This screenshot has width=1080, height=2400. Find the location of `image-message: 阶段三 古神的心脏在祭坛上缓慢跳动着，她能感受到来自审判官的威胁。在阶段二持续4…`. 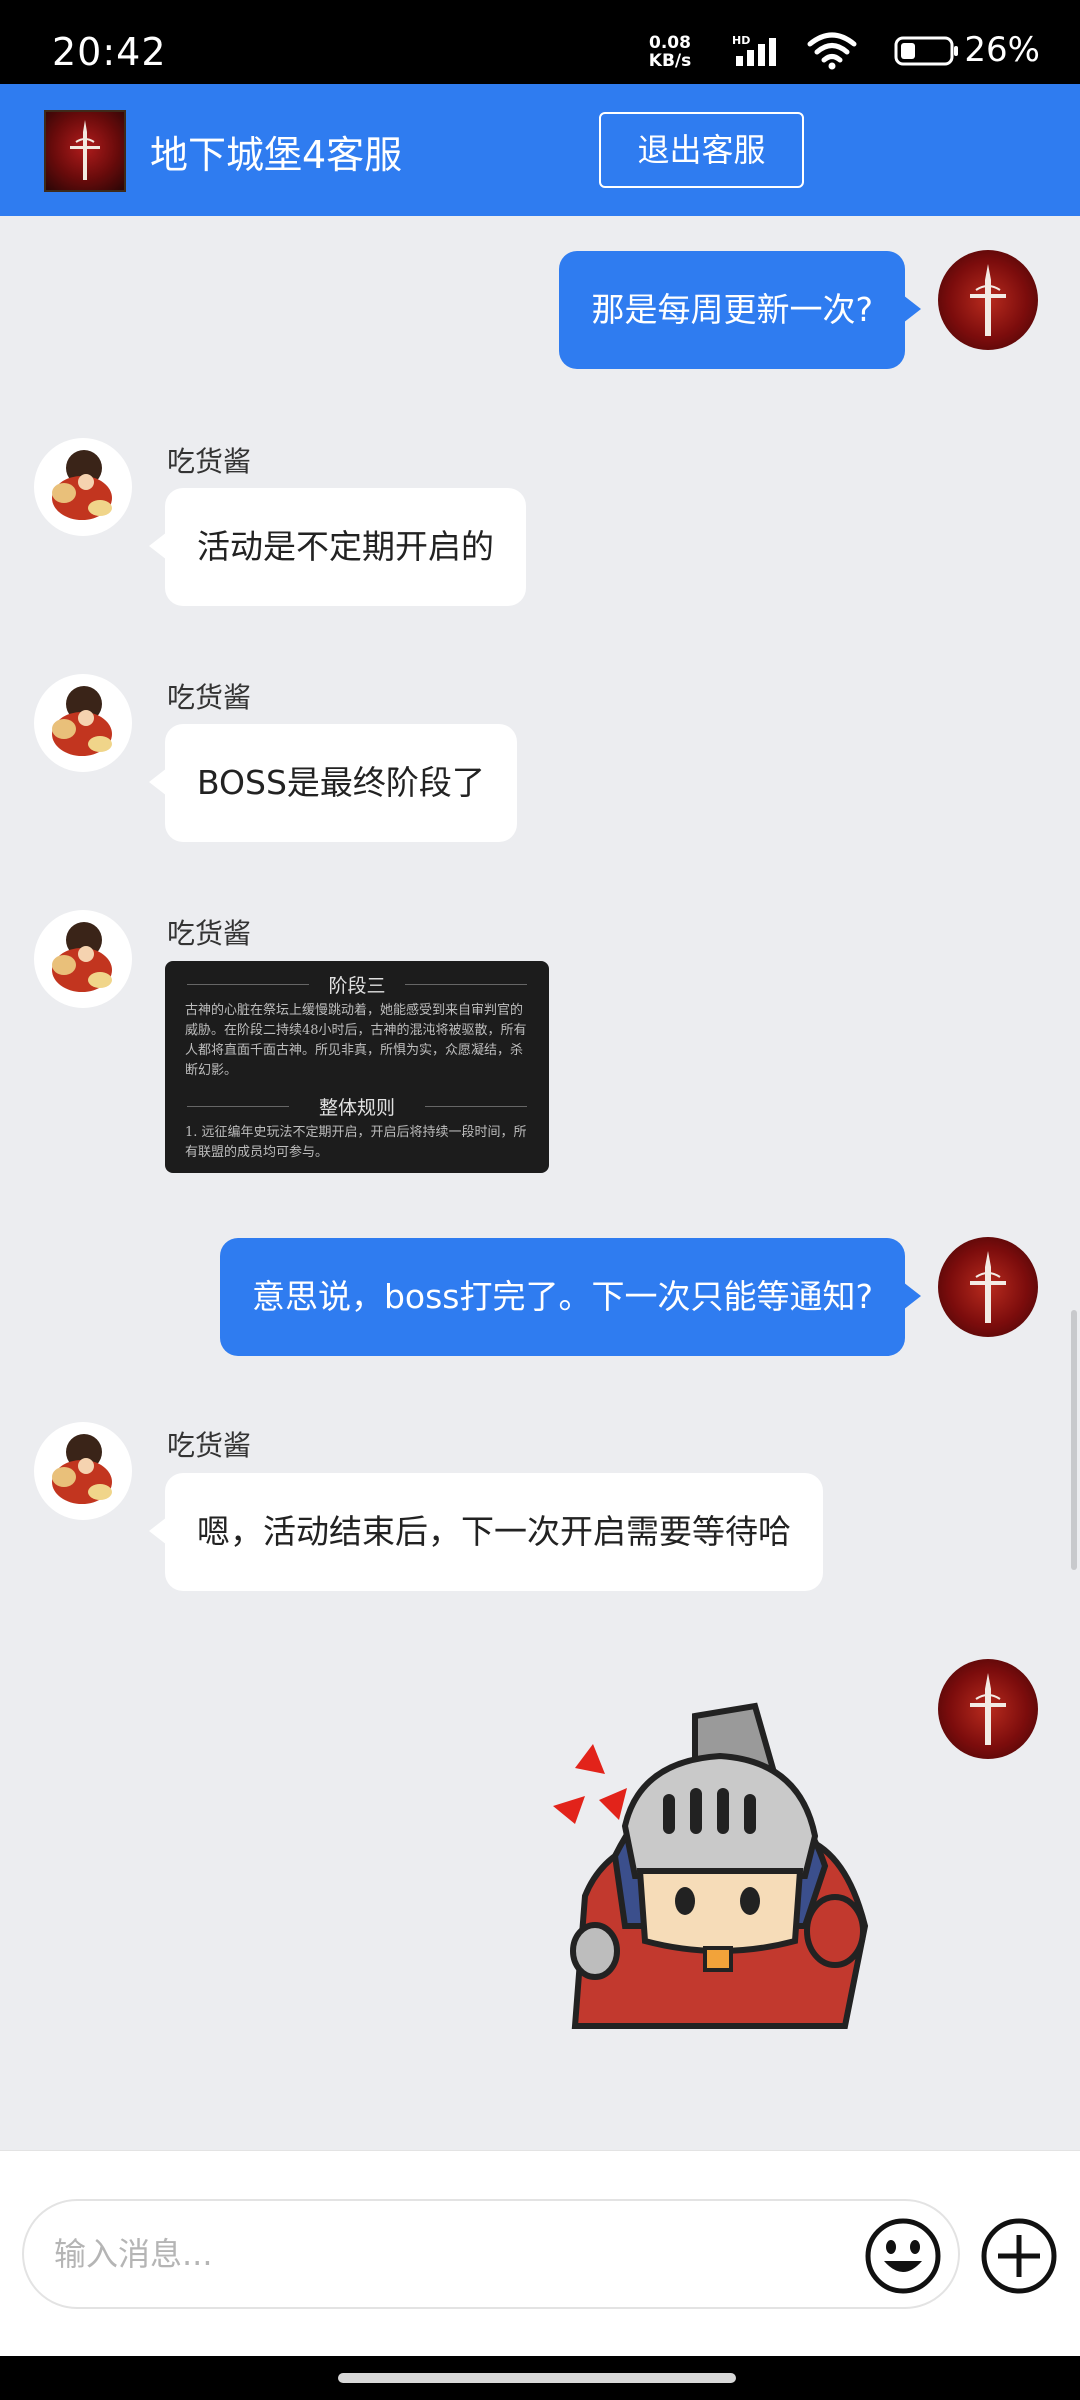

image-message: 阶段三 古神的心脏在祭坛上缓慢跳动着，她能感受到来自审判官的威胁。在阶段二持续4… is located at coordinates (357, 1067).